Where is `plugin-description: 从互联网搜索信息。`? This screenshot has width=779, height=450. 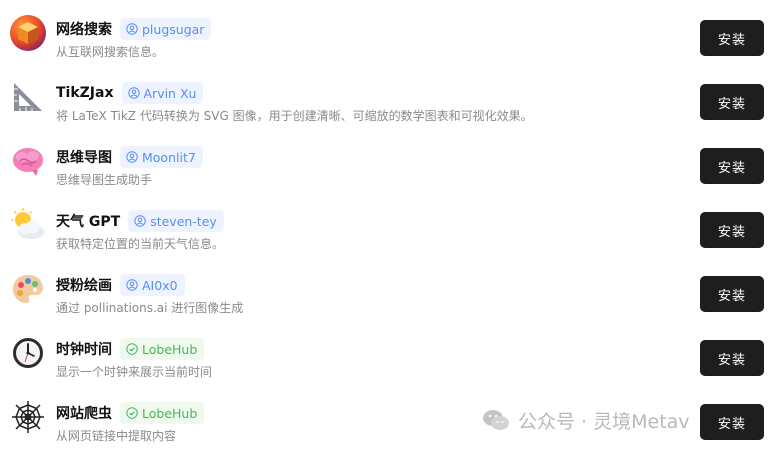 plugin-description: 从互联网搜索信息。 is located at coordinates (110, 52).